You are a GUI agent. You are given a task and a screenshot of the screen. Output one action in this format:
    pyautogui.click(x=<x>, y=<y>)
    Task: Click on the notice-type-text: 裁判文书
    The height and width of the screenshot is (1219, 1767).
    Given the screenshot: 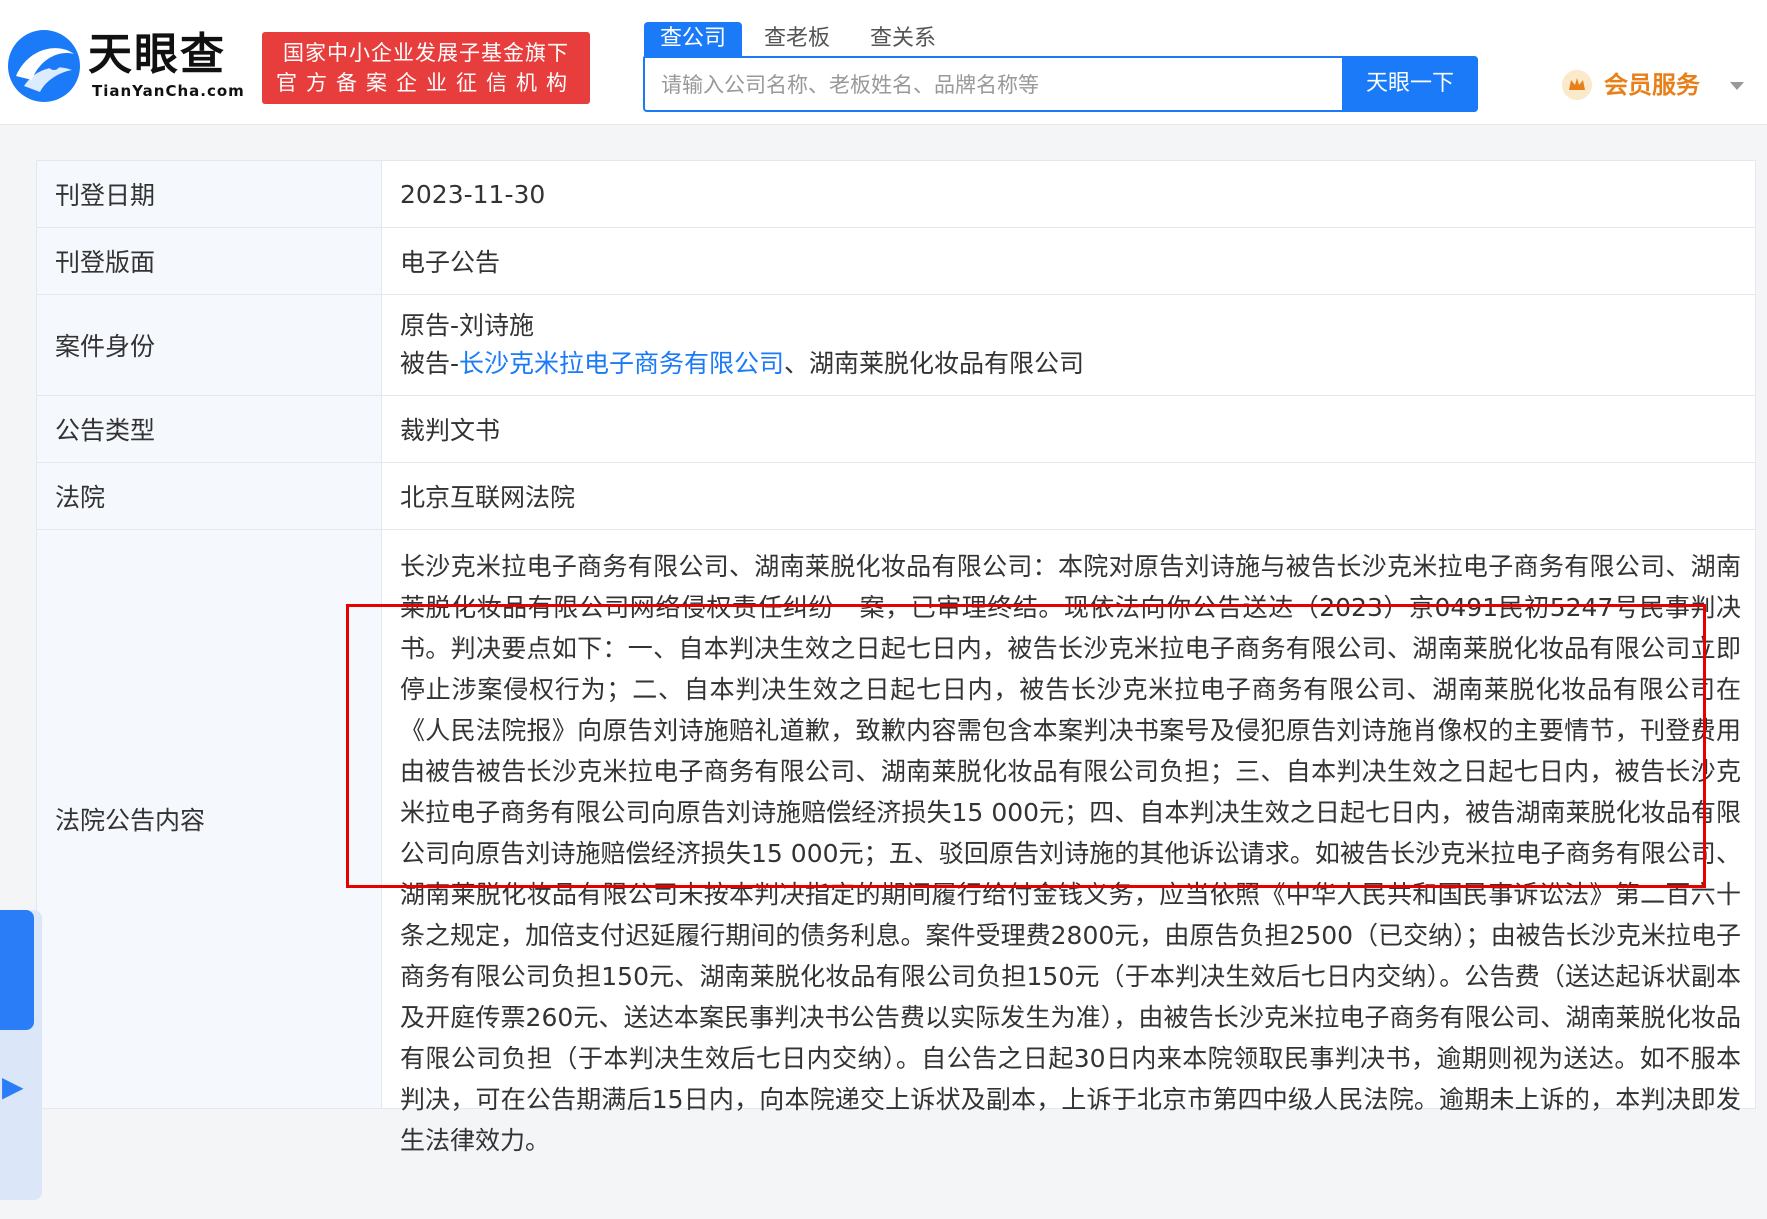 What is the action you would take?
    pyautogui.click(x=450, y=430)
    